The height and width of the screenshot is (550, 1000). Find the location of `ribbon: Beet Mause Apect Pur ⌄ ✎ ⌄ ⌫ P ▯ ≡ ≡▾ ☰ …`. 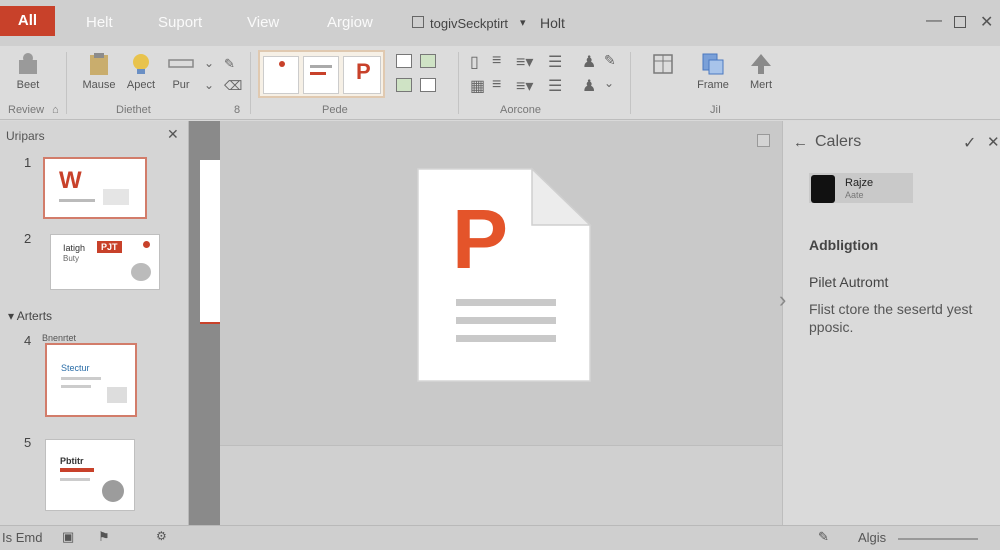

ribbon: Beet Mause Apect Pur ⌄ ✎ ⌄ ⌫ P ▯ ≡ ≡▾ ☰ … is located at coordinates (500, 83).